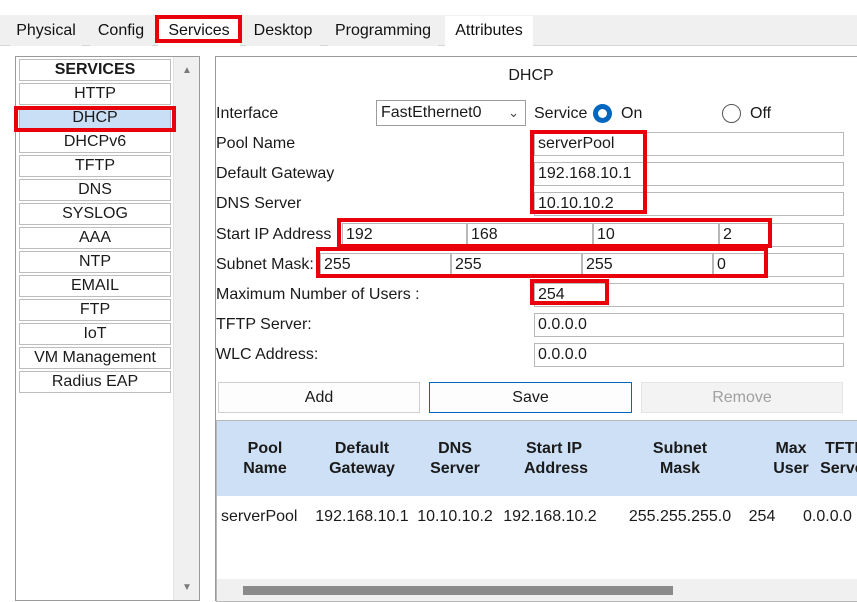 This screenshot has height=602, width=857. Describe the element at coordinates (513, 112) in the screenshot. I see `chevron-down-icon: ⌄` at that location.